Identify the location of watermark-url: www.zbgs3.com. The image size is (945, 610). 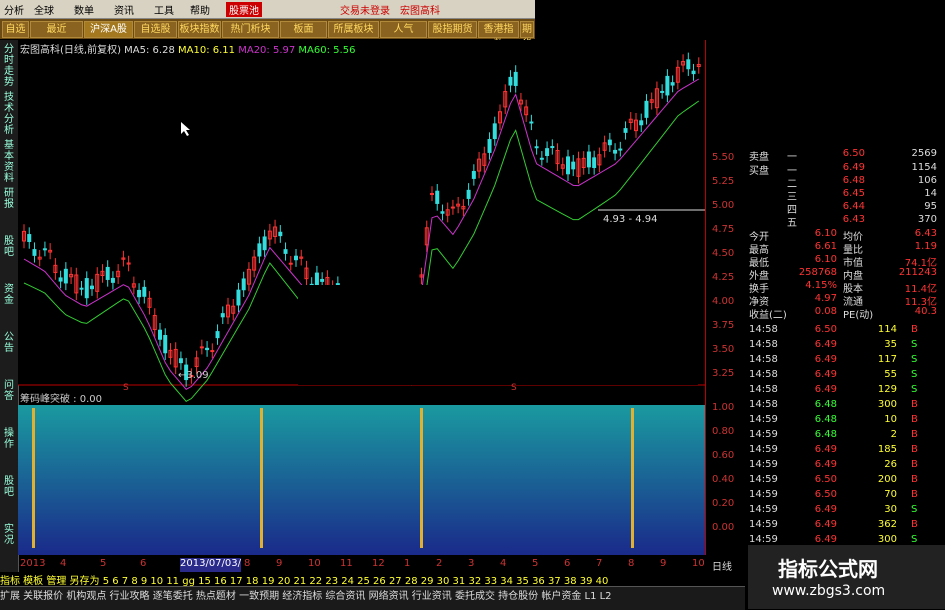
(829, 591).